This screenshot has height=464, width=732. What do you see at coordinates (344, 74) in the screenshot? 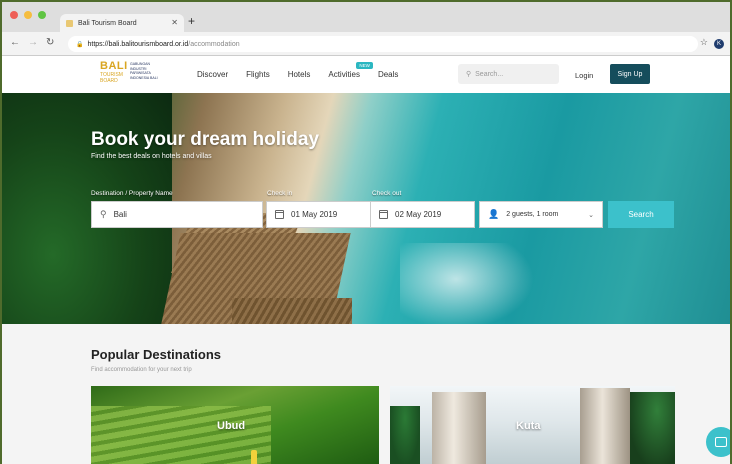
I see `nav-activities-label: Activities` at bounding box center [344, 74].